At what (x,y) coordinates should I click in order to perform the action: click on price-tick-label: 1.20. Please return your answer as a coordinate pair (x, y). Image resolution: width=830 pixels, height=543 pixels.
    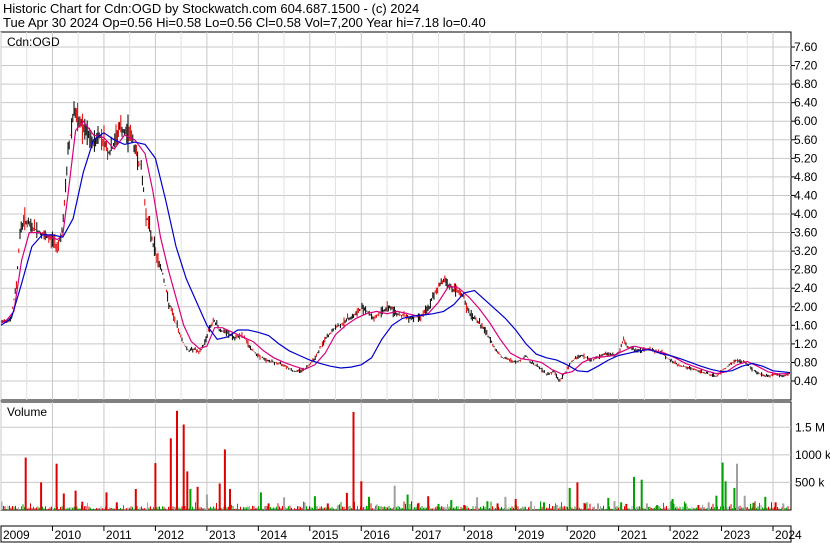
    Looking at the image, I should click on (806, 344).